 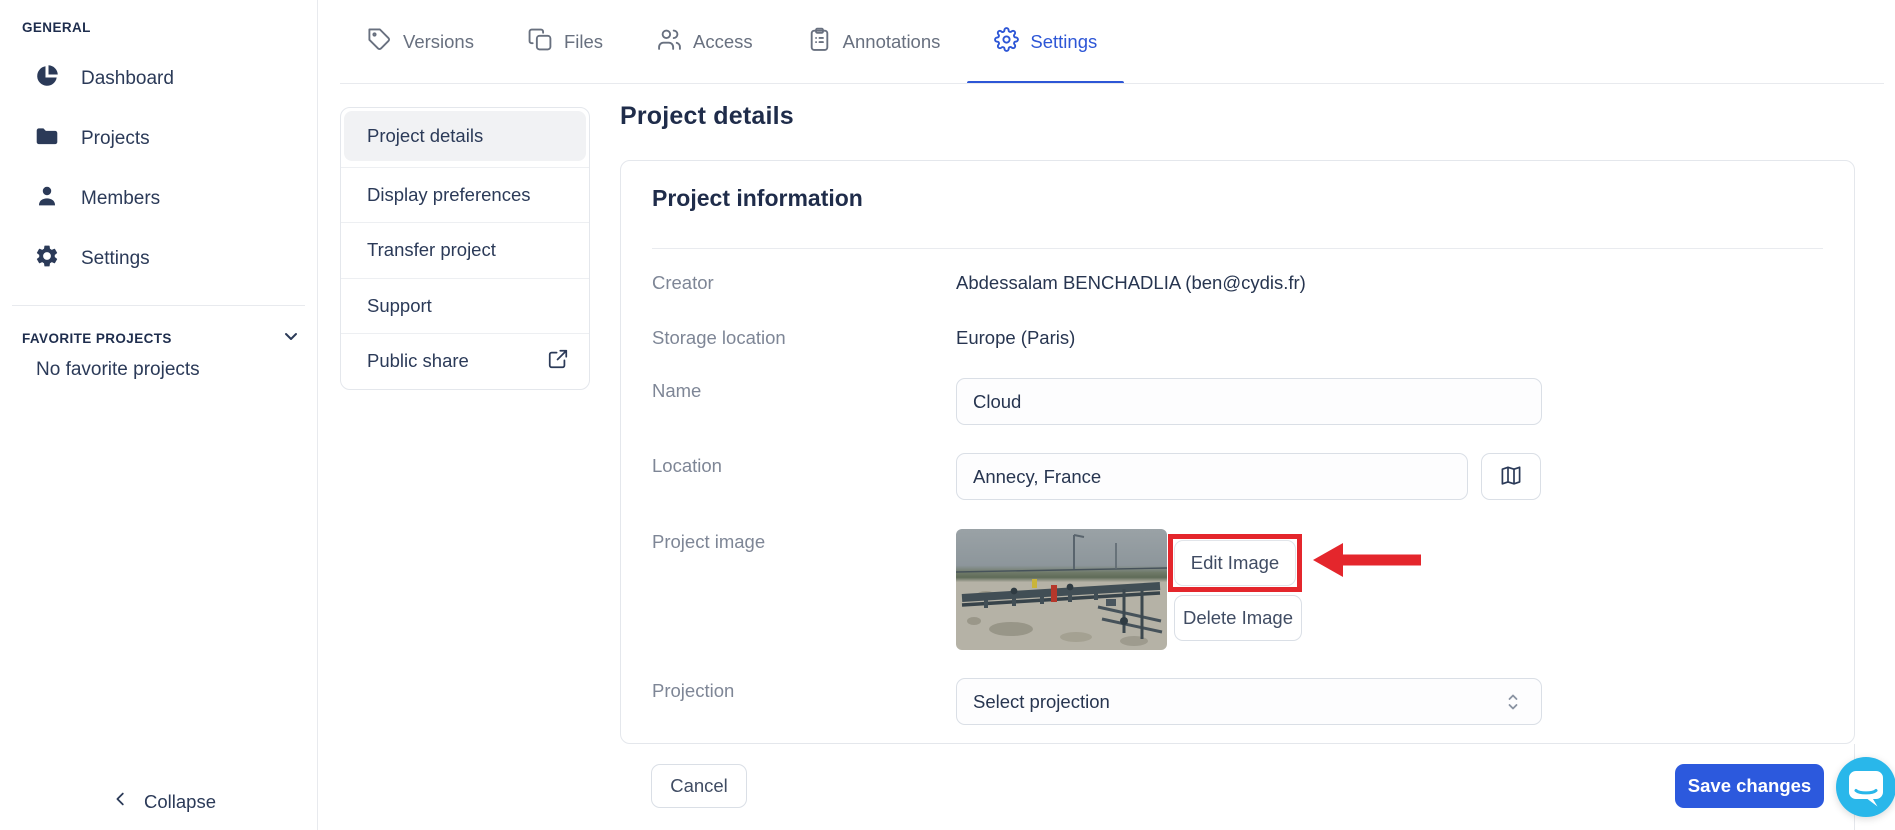 I want to click on name-label: Name, so click(x=677, y=390).